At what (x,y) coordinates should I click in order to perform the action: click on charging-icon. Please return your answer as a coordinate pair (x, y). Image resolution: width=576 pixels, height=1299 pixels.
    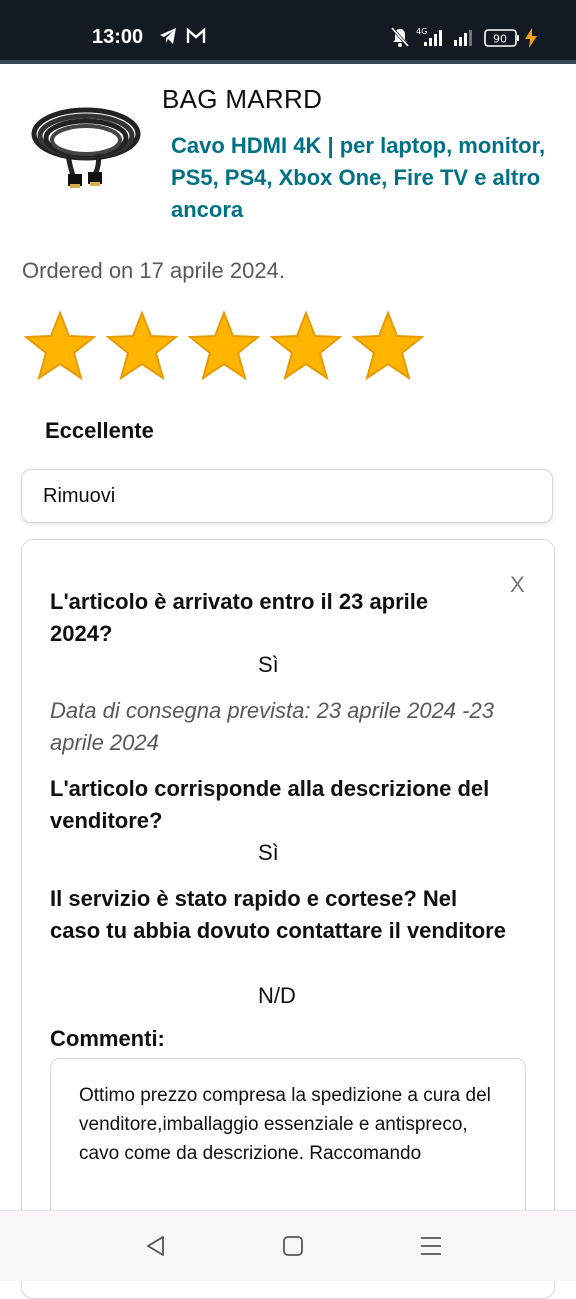
    Looking at the image, I should click on (531, 40).